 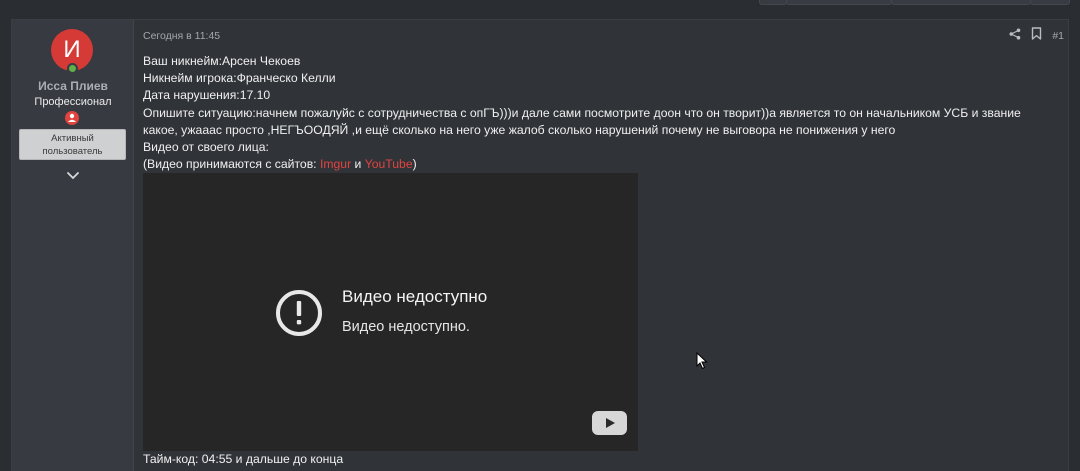 I want to click on post-actions: #1, so click(x=1036, y=36).